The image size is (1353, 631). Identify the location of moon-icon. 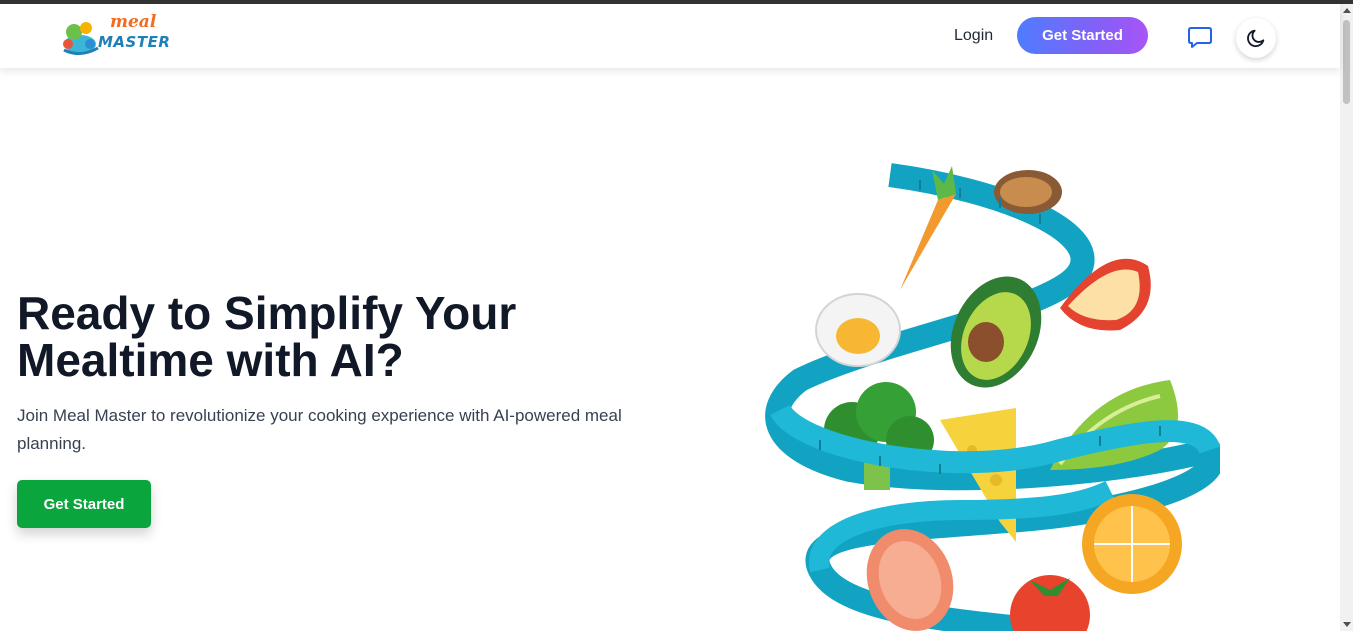
(1256, 38).